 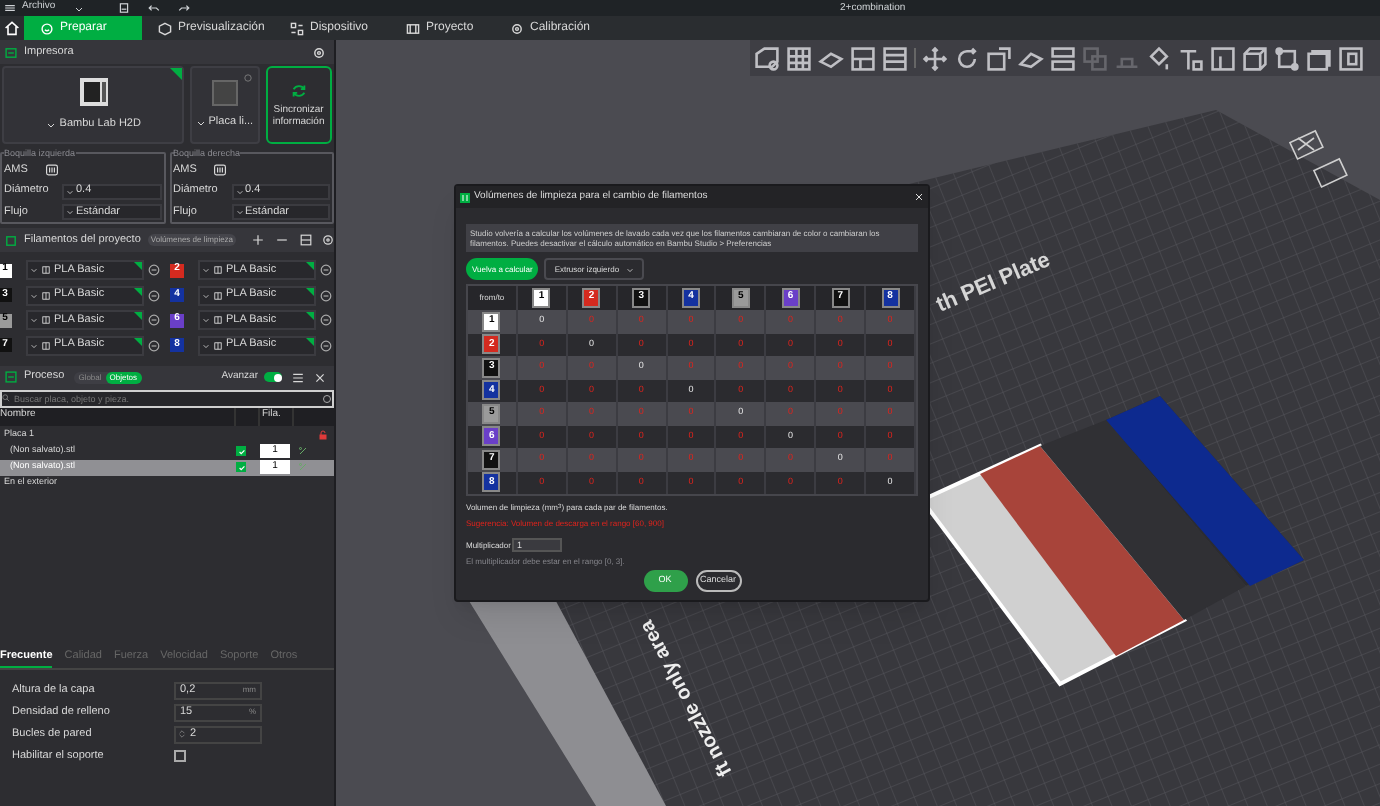 I want to click on rotate-icon, so click(x=967, y=58).